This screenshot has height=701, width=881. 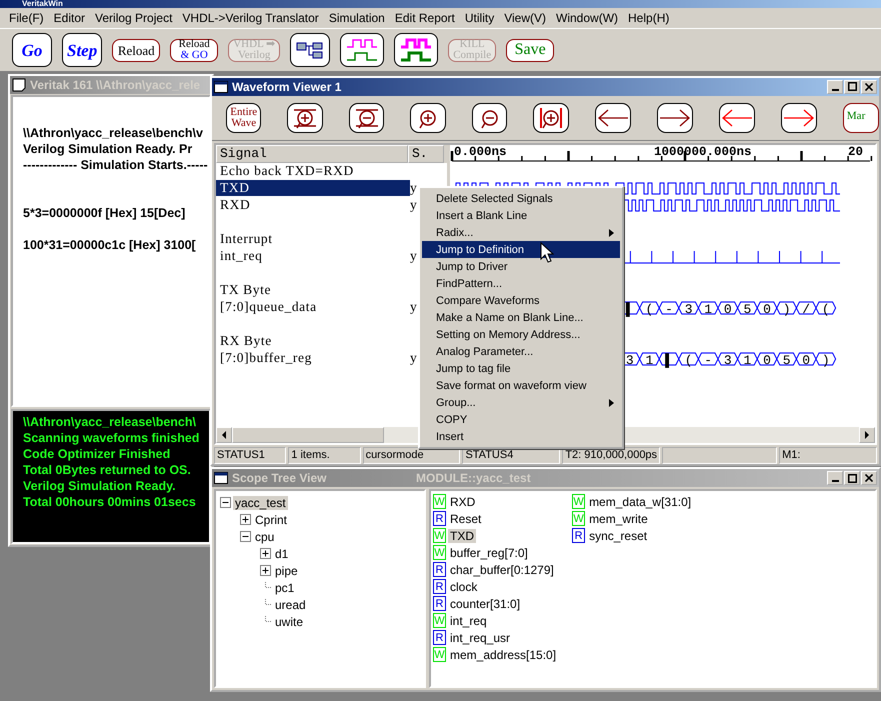 What do you see at coordinates (244, 117) in the screenshot?
I see `entire-wave-button: Entire Wave` at bounding box center [244, 117].